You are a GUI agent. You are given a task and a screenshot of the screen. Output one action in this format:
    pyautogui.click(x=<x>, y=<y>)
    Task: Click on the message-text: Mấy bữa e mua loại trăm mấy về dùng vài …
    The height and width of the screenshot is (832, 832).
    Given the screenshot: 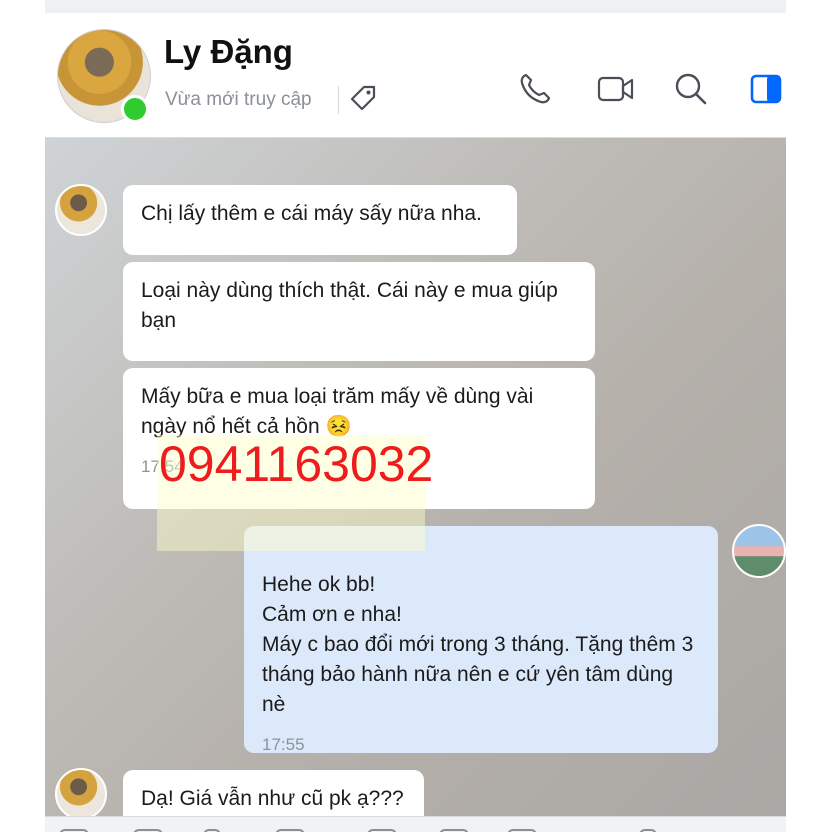 What is the action you would take?
    pyautogui.click(x=337, y=411)
    